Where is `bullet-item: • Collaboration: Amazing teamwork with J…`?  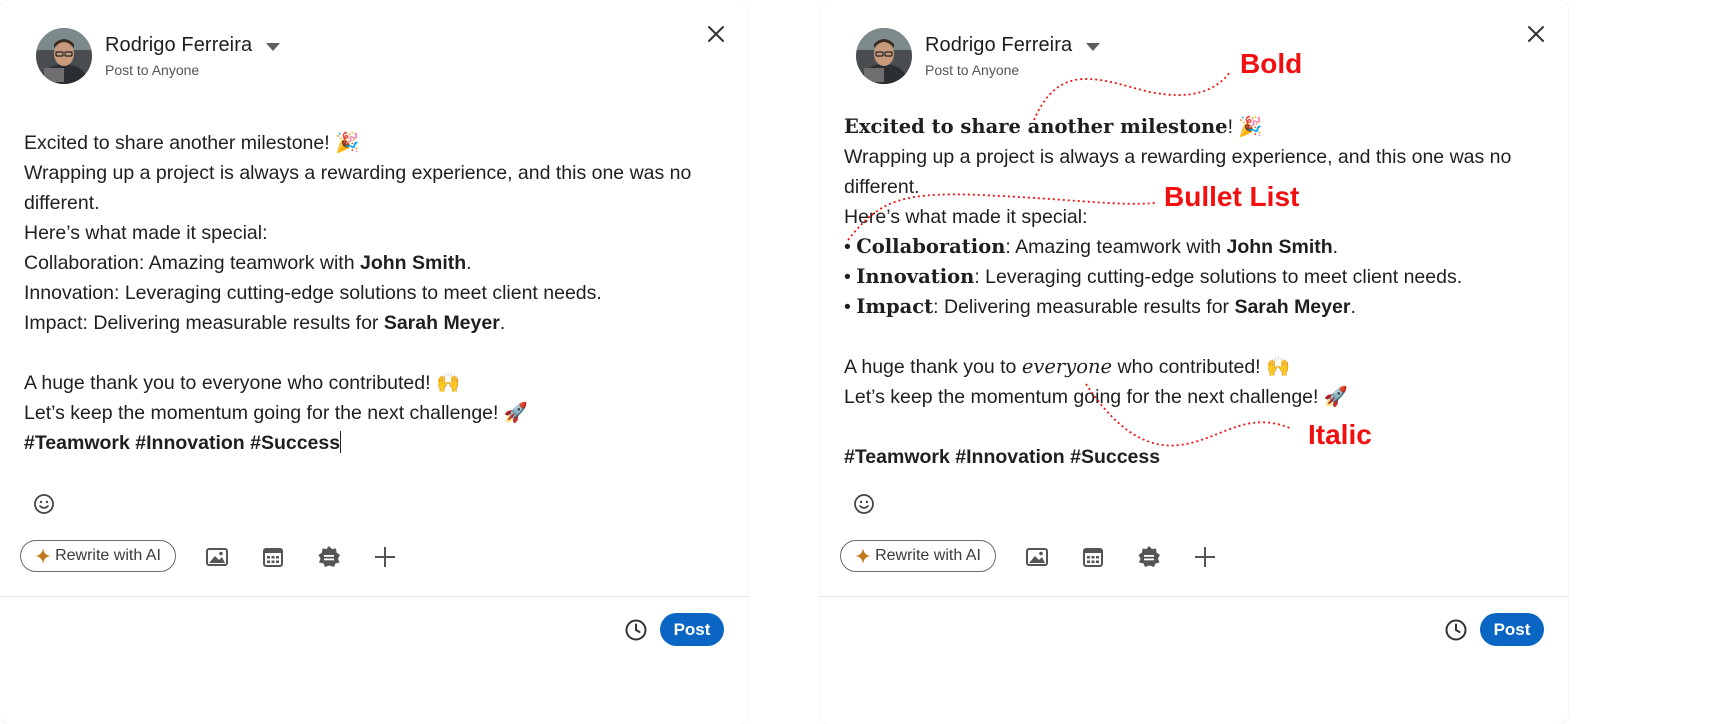 bullet-item: • Collaboration: Amazing teamwork with J… is located at coordinates (1194, 247).